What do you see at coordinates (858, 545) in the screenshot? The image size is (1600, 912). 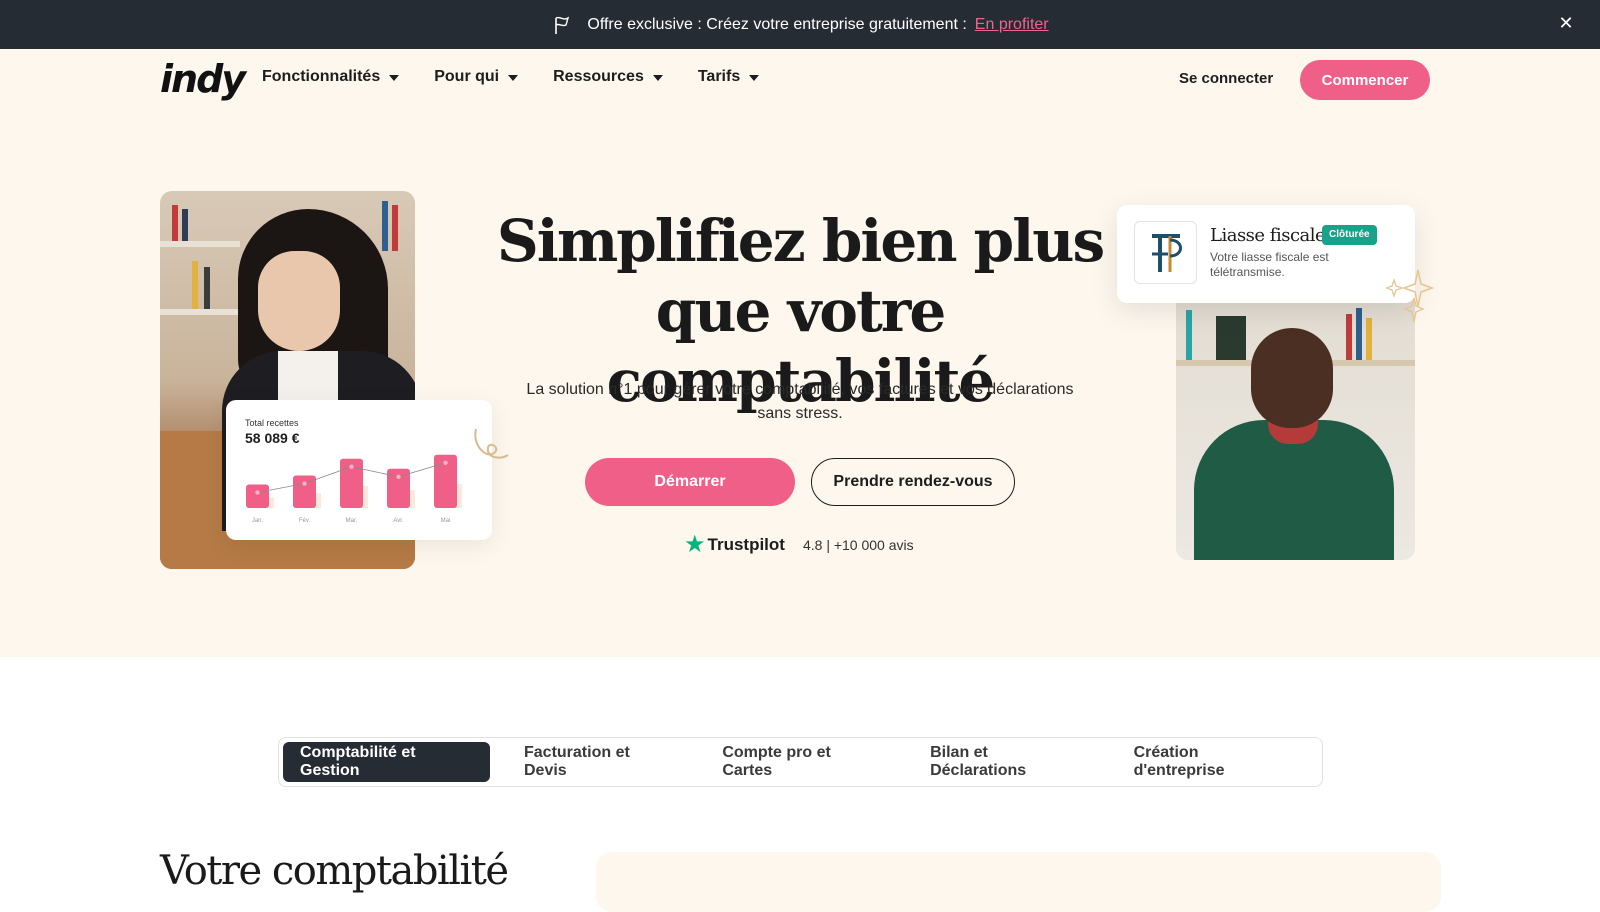 I see `rating-text: 4.8 | +10 000 avis` at bounding box center [858, 545].